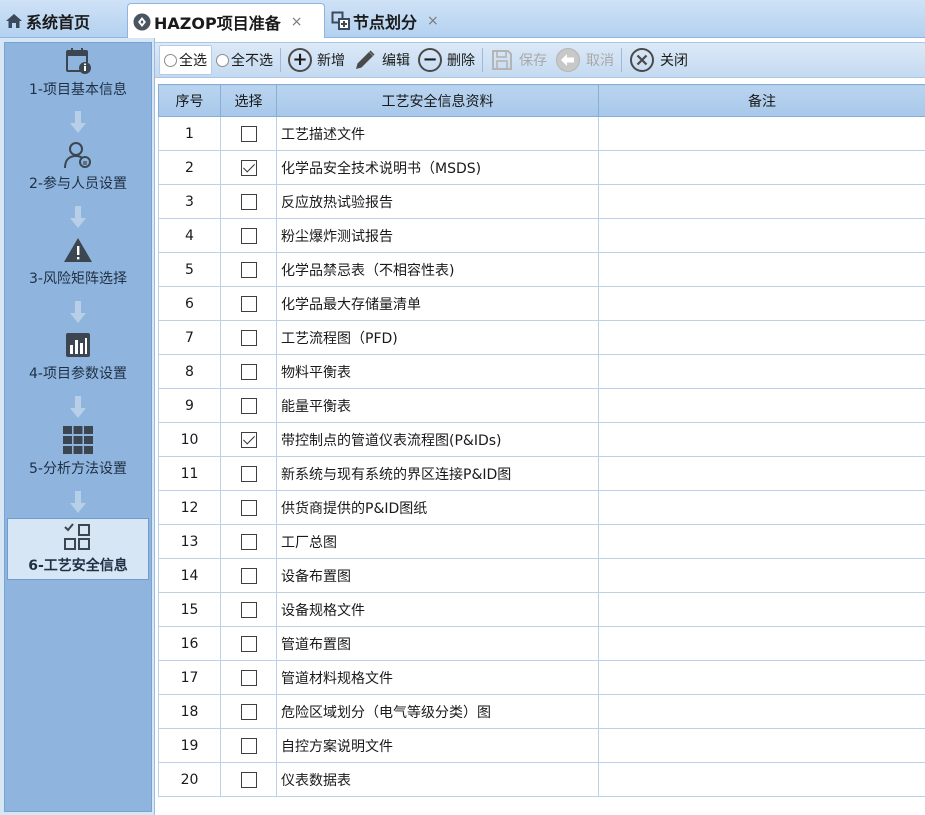 The width and height of the screenshot is (925, 815). I want to click on row-name-cell: 反应放热试验报告, so click(437, 201).